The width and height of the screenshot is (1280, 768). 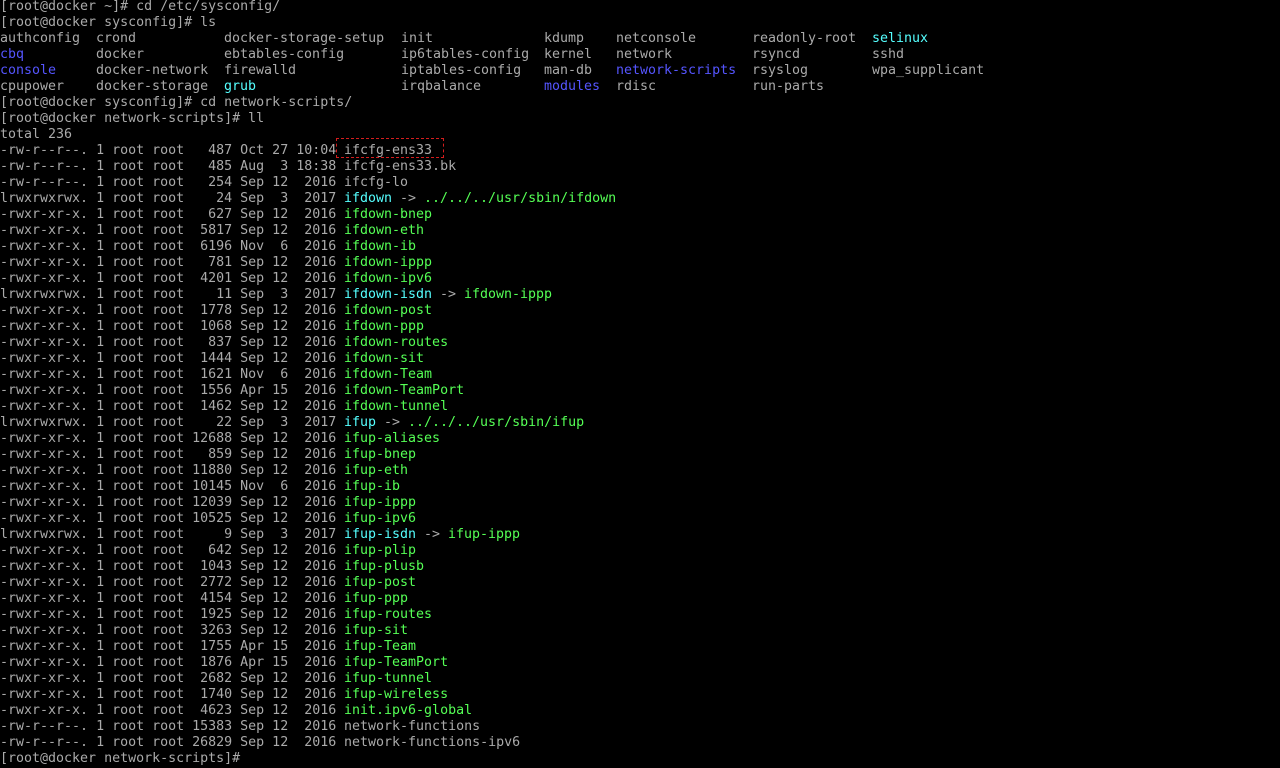 I want to click on directory-name: console, so click(x=28, y=70).